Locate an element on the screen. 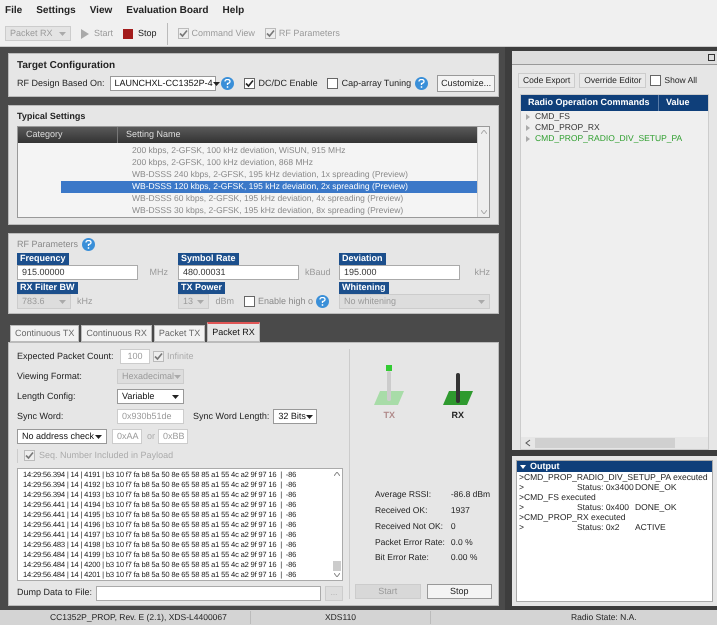  field-label: Expected Packet Count: is located at coordinates (66, 356).